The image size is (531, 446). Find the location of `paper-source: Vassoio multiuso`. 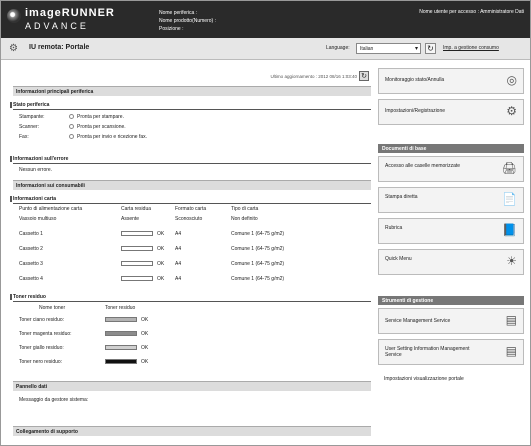

paper-source: Vassoio multiuso is located at coordinates (38, 219).